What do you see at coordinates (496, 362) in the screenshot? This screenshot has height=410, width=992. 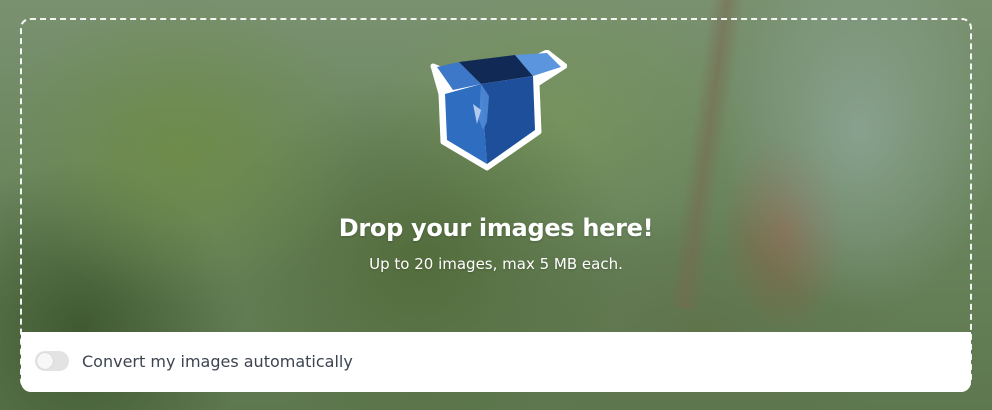 I see `conversion-settings-bar: Convert my images automatically` at bounding box center [496, 362].